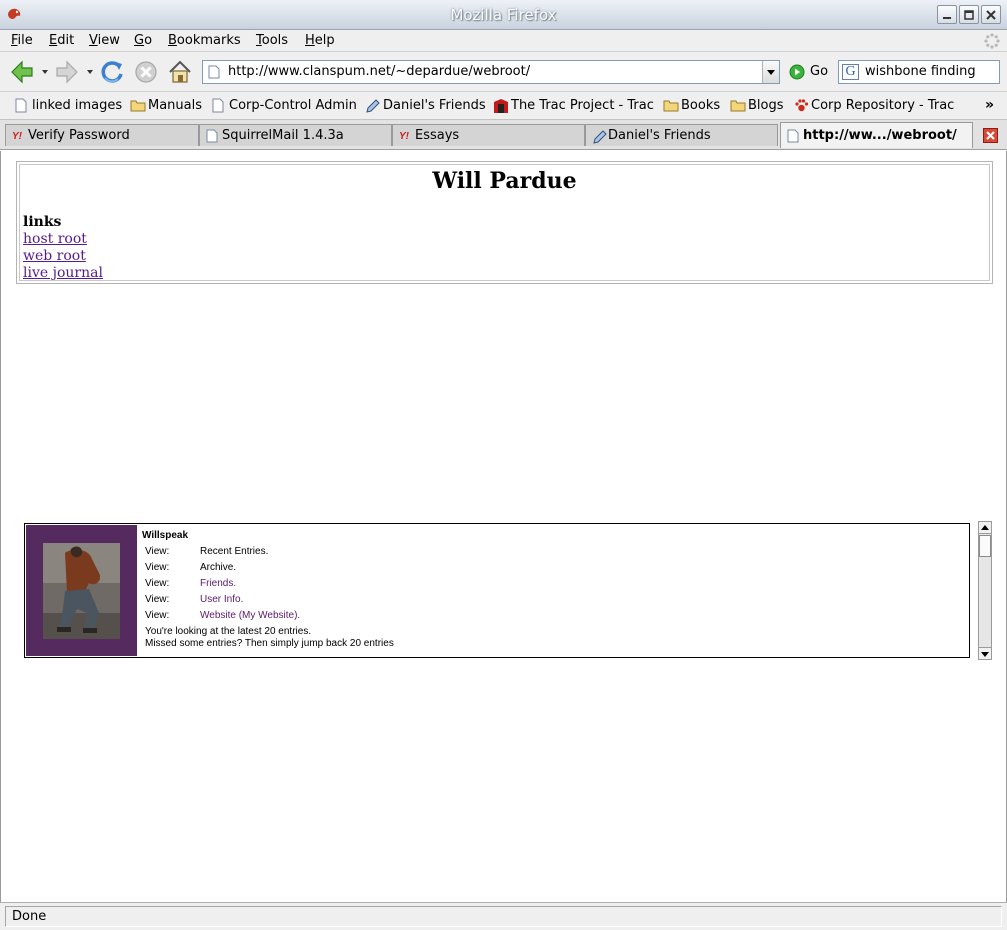  Describe the element at coordinates (947, 14) in the screenshot. I see `minimize-button` at that location.